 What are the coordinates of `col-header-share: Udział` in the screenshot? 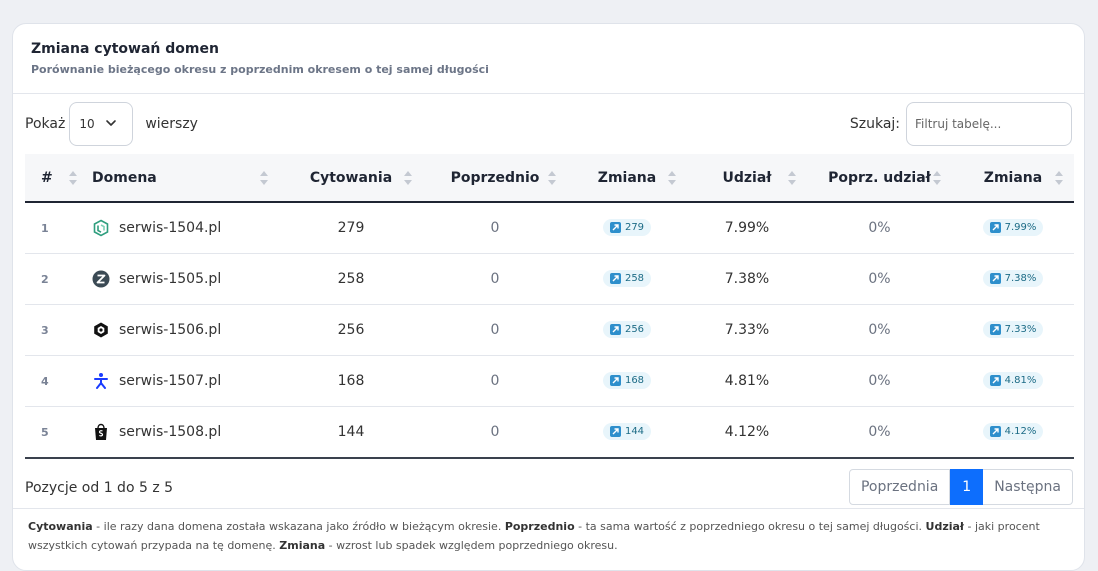 It's located at (747, 178).